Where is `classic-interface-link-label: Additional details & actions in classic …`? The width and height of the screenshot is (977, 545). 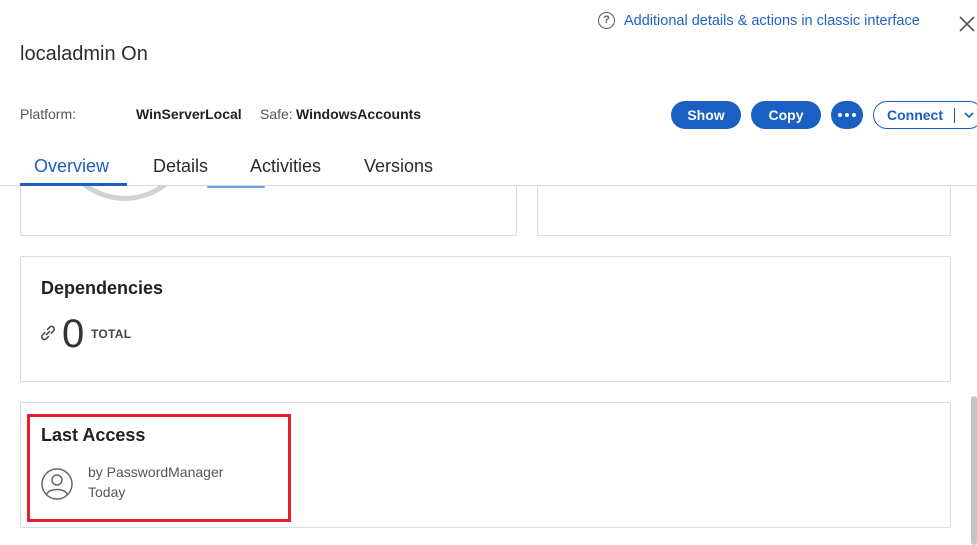 classic-interface-link-label: Additional details & actions in classic … is located at coordinates (772, 20).